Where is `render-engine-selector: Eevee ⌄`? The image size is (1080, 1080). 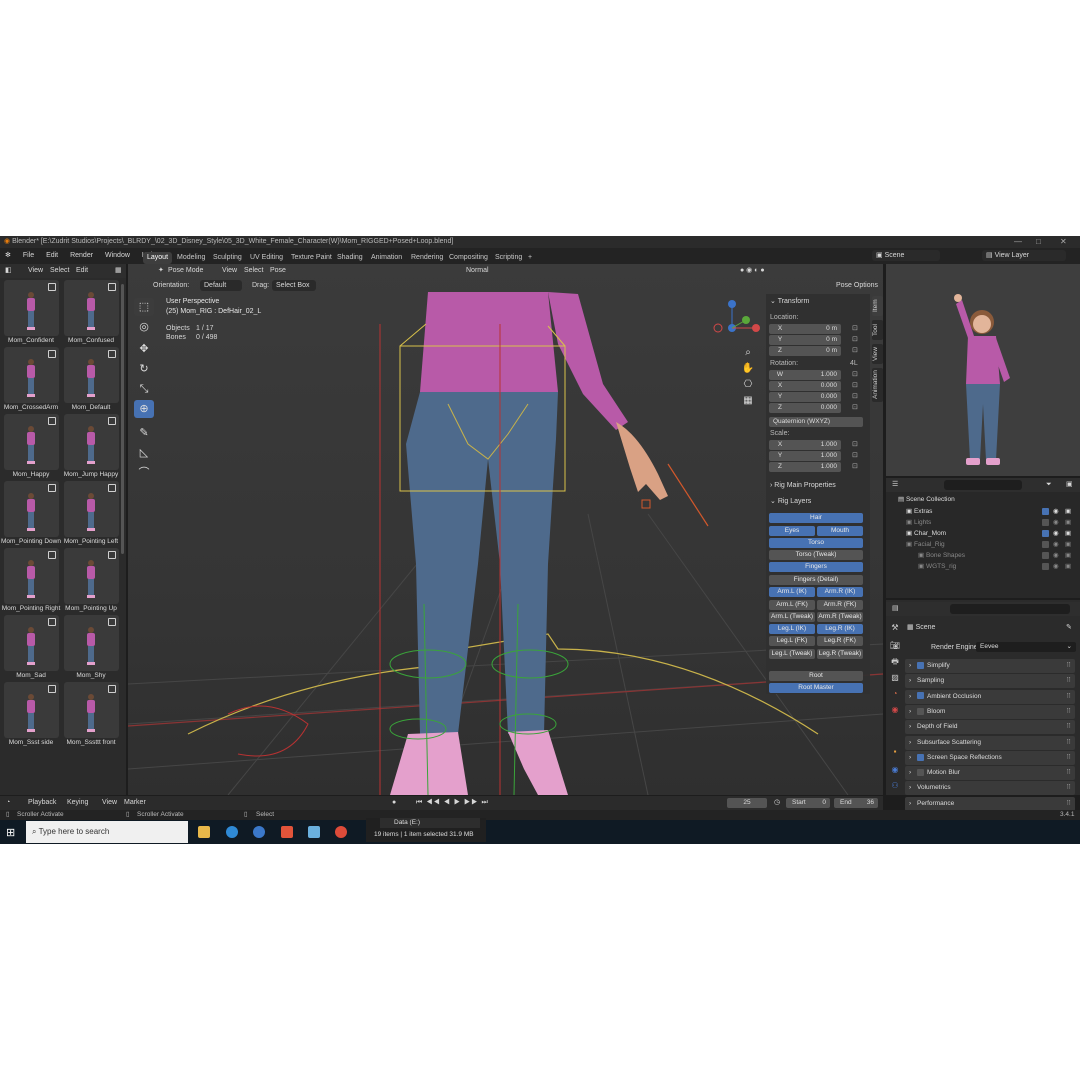
render-engine-selector: Eevee ⌄ is located at coordinates (1026, 647).